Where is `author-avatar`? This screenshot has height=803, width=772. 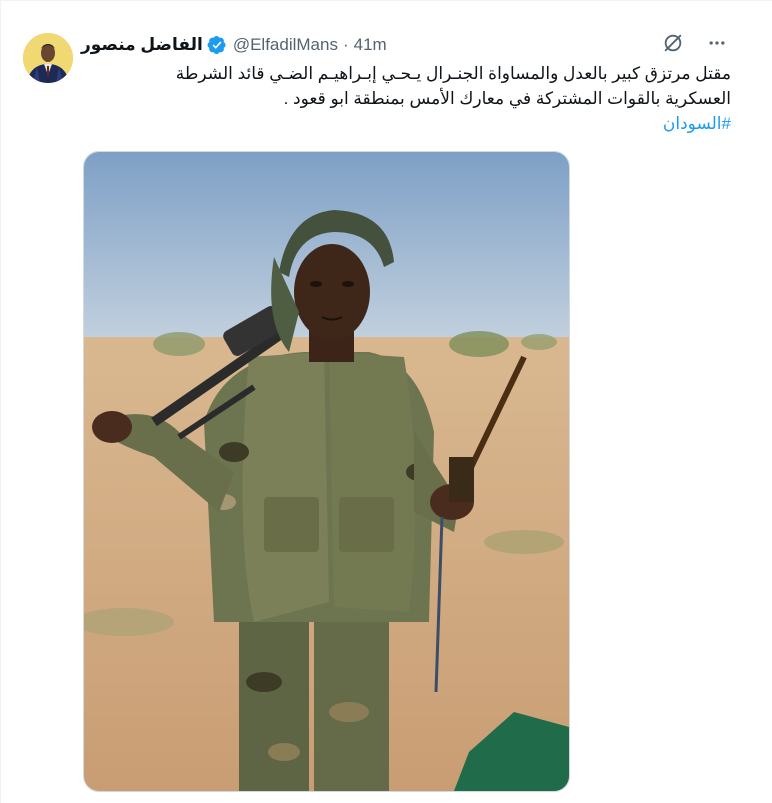
author-avatar is located at coordinates (48, 58).